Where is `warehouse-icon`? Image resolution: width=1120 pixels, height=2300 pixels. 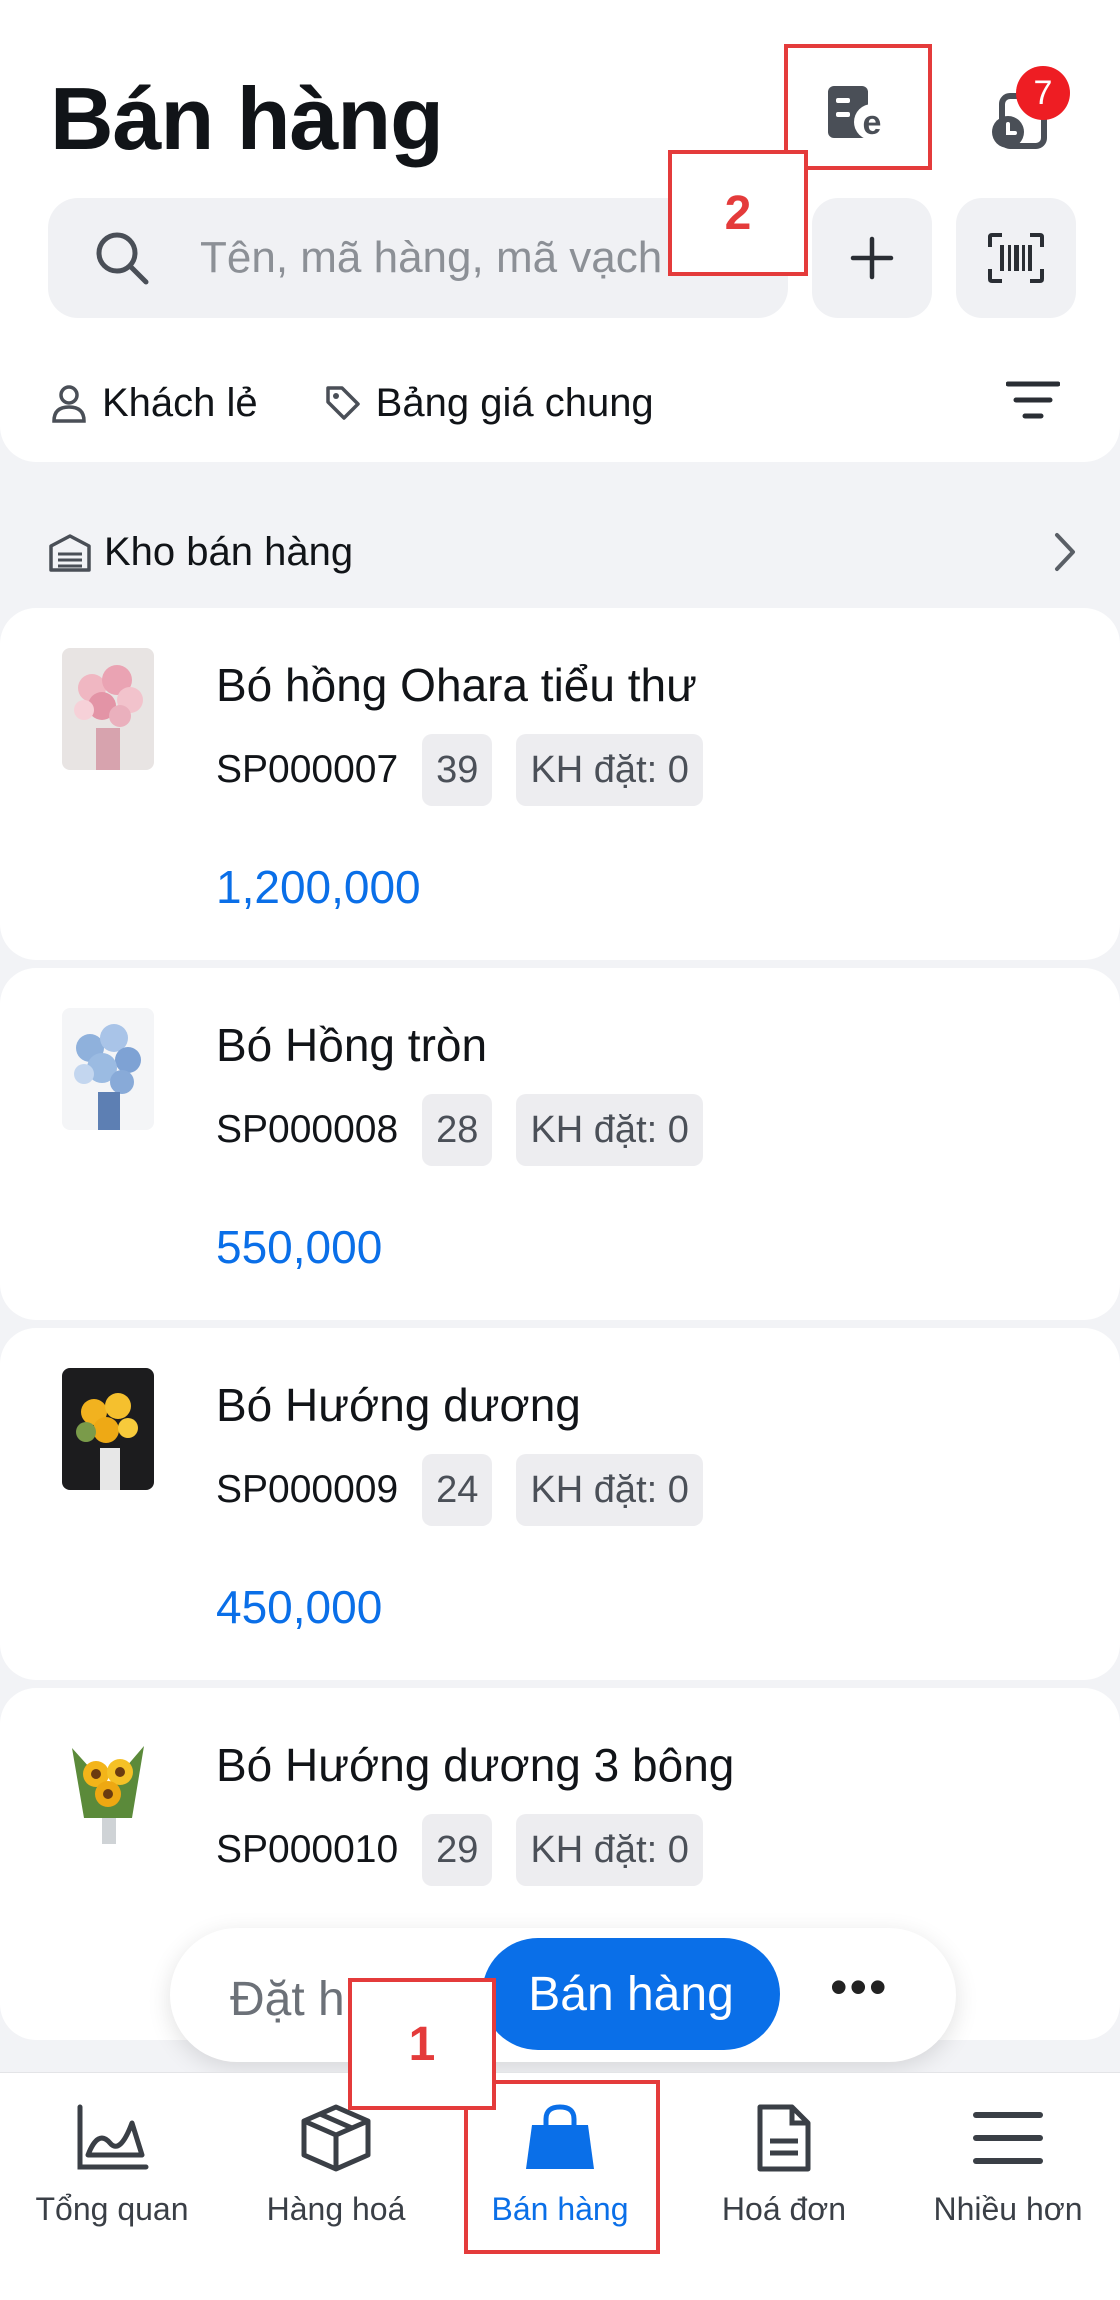 warehouse-icon is located at coordinates (70, 553).